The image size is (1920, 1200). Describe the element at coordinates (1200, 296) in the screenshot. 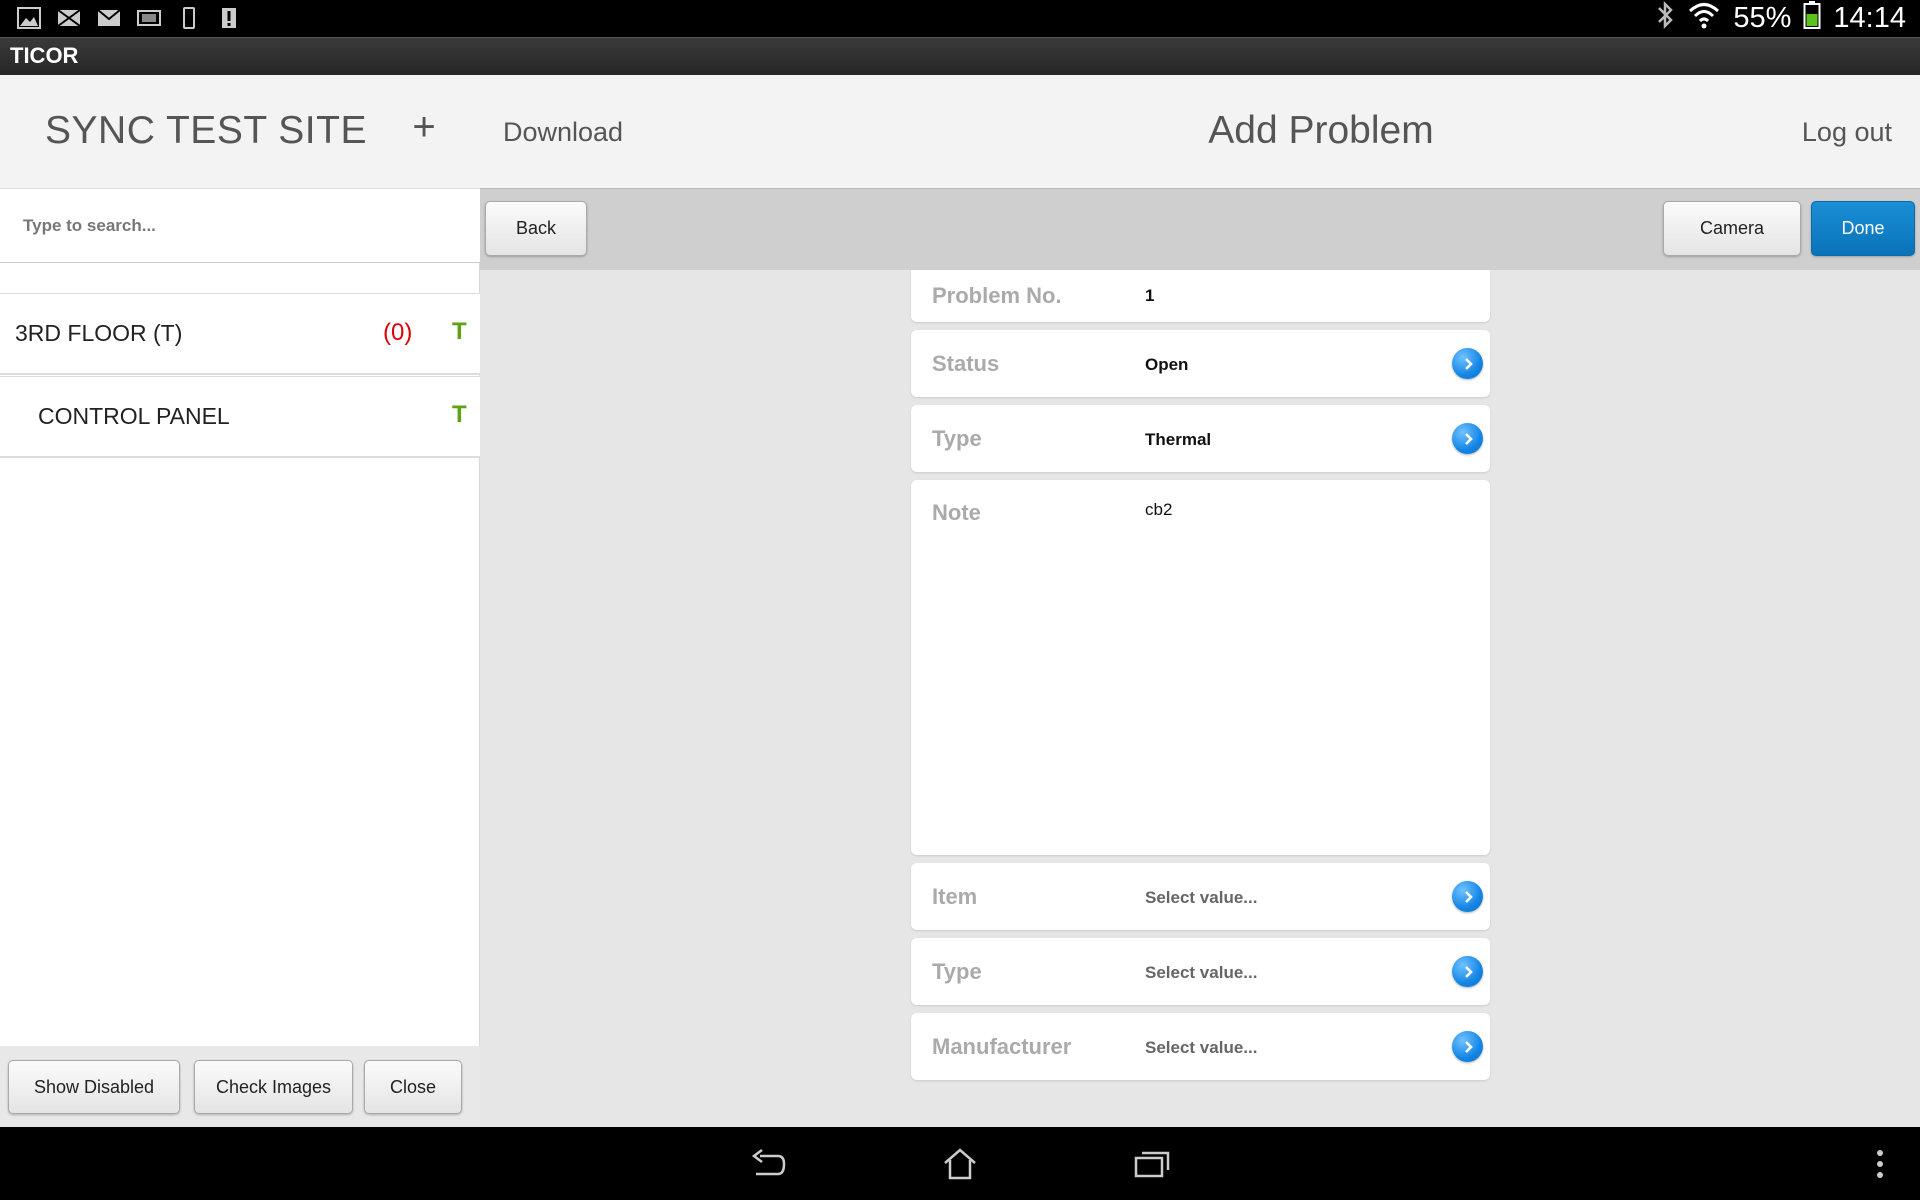

I see `problem-no-field: Problem No. 1` at that location.